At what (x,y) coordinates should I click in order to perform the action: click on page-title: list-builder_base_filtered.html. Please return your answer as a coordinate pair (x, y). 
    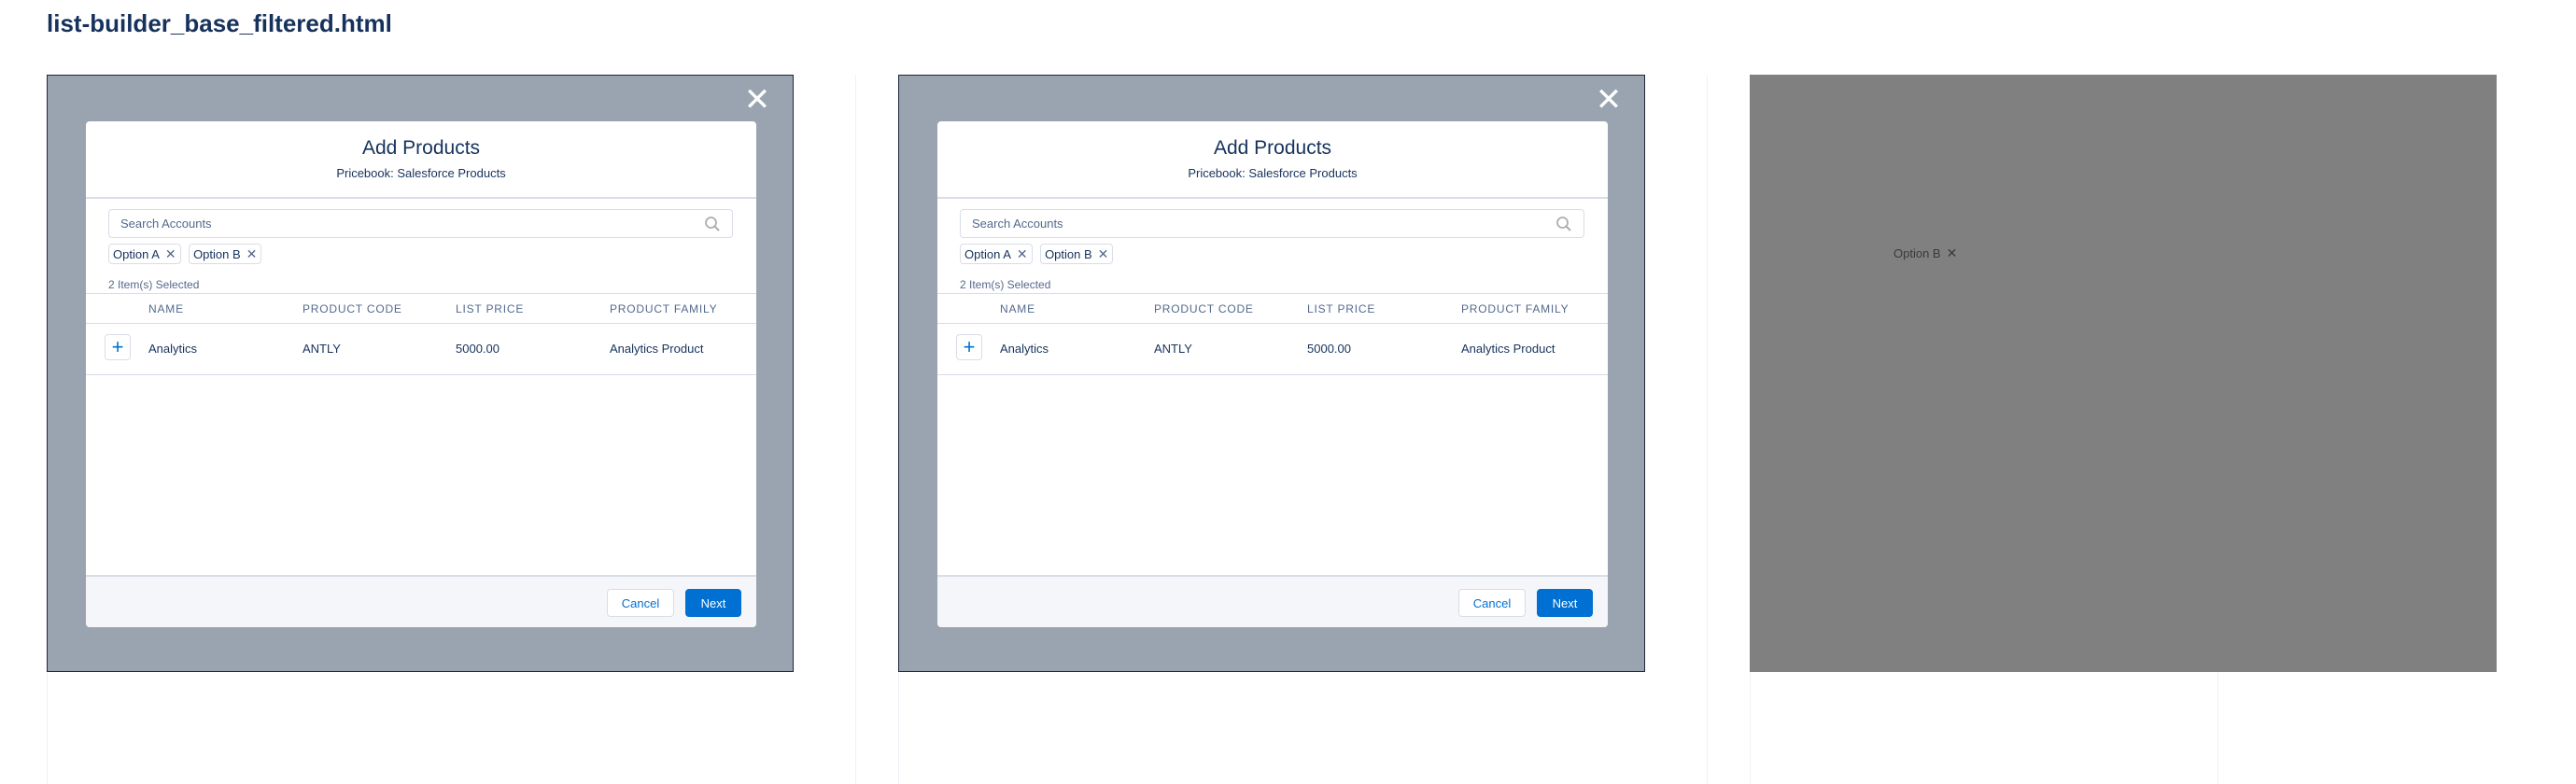
    Looking at the image, I should click on (219, 23).